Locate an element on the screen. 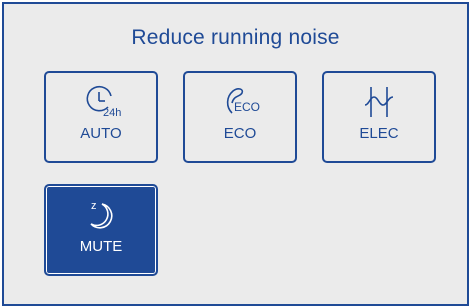 This screenshot has width=471, height=308. eco-leaf-icon: ECO is located at coordinates (243, 101).